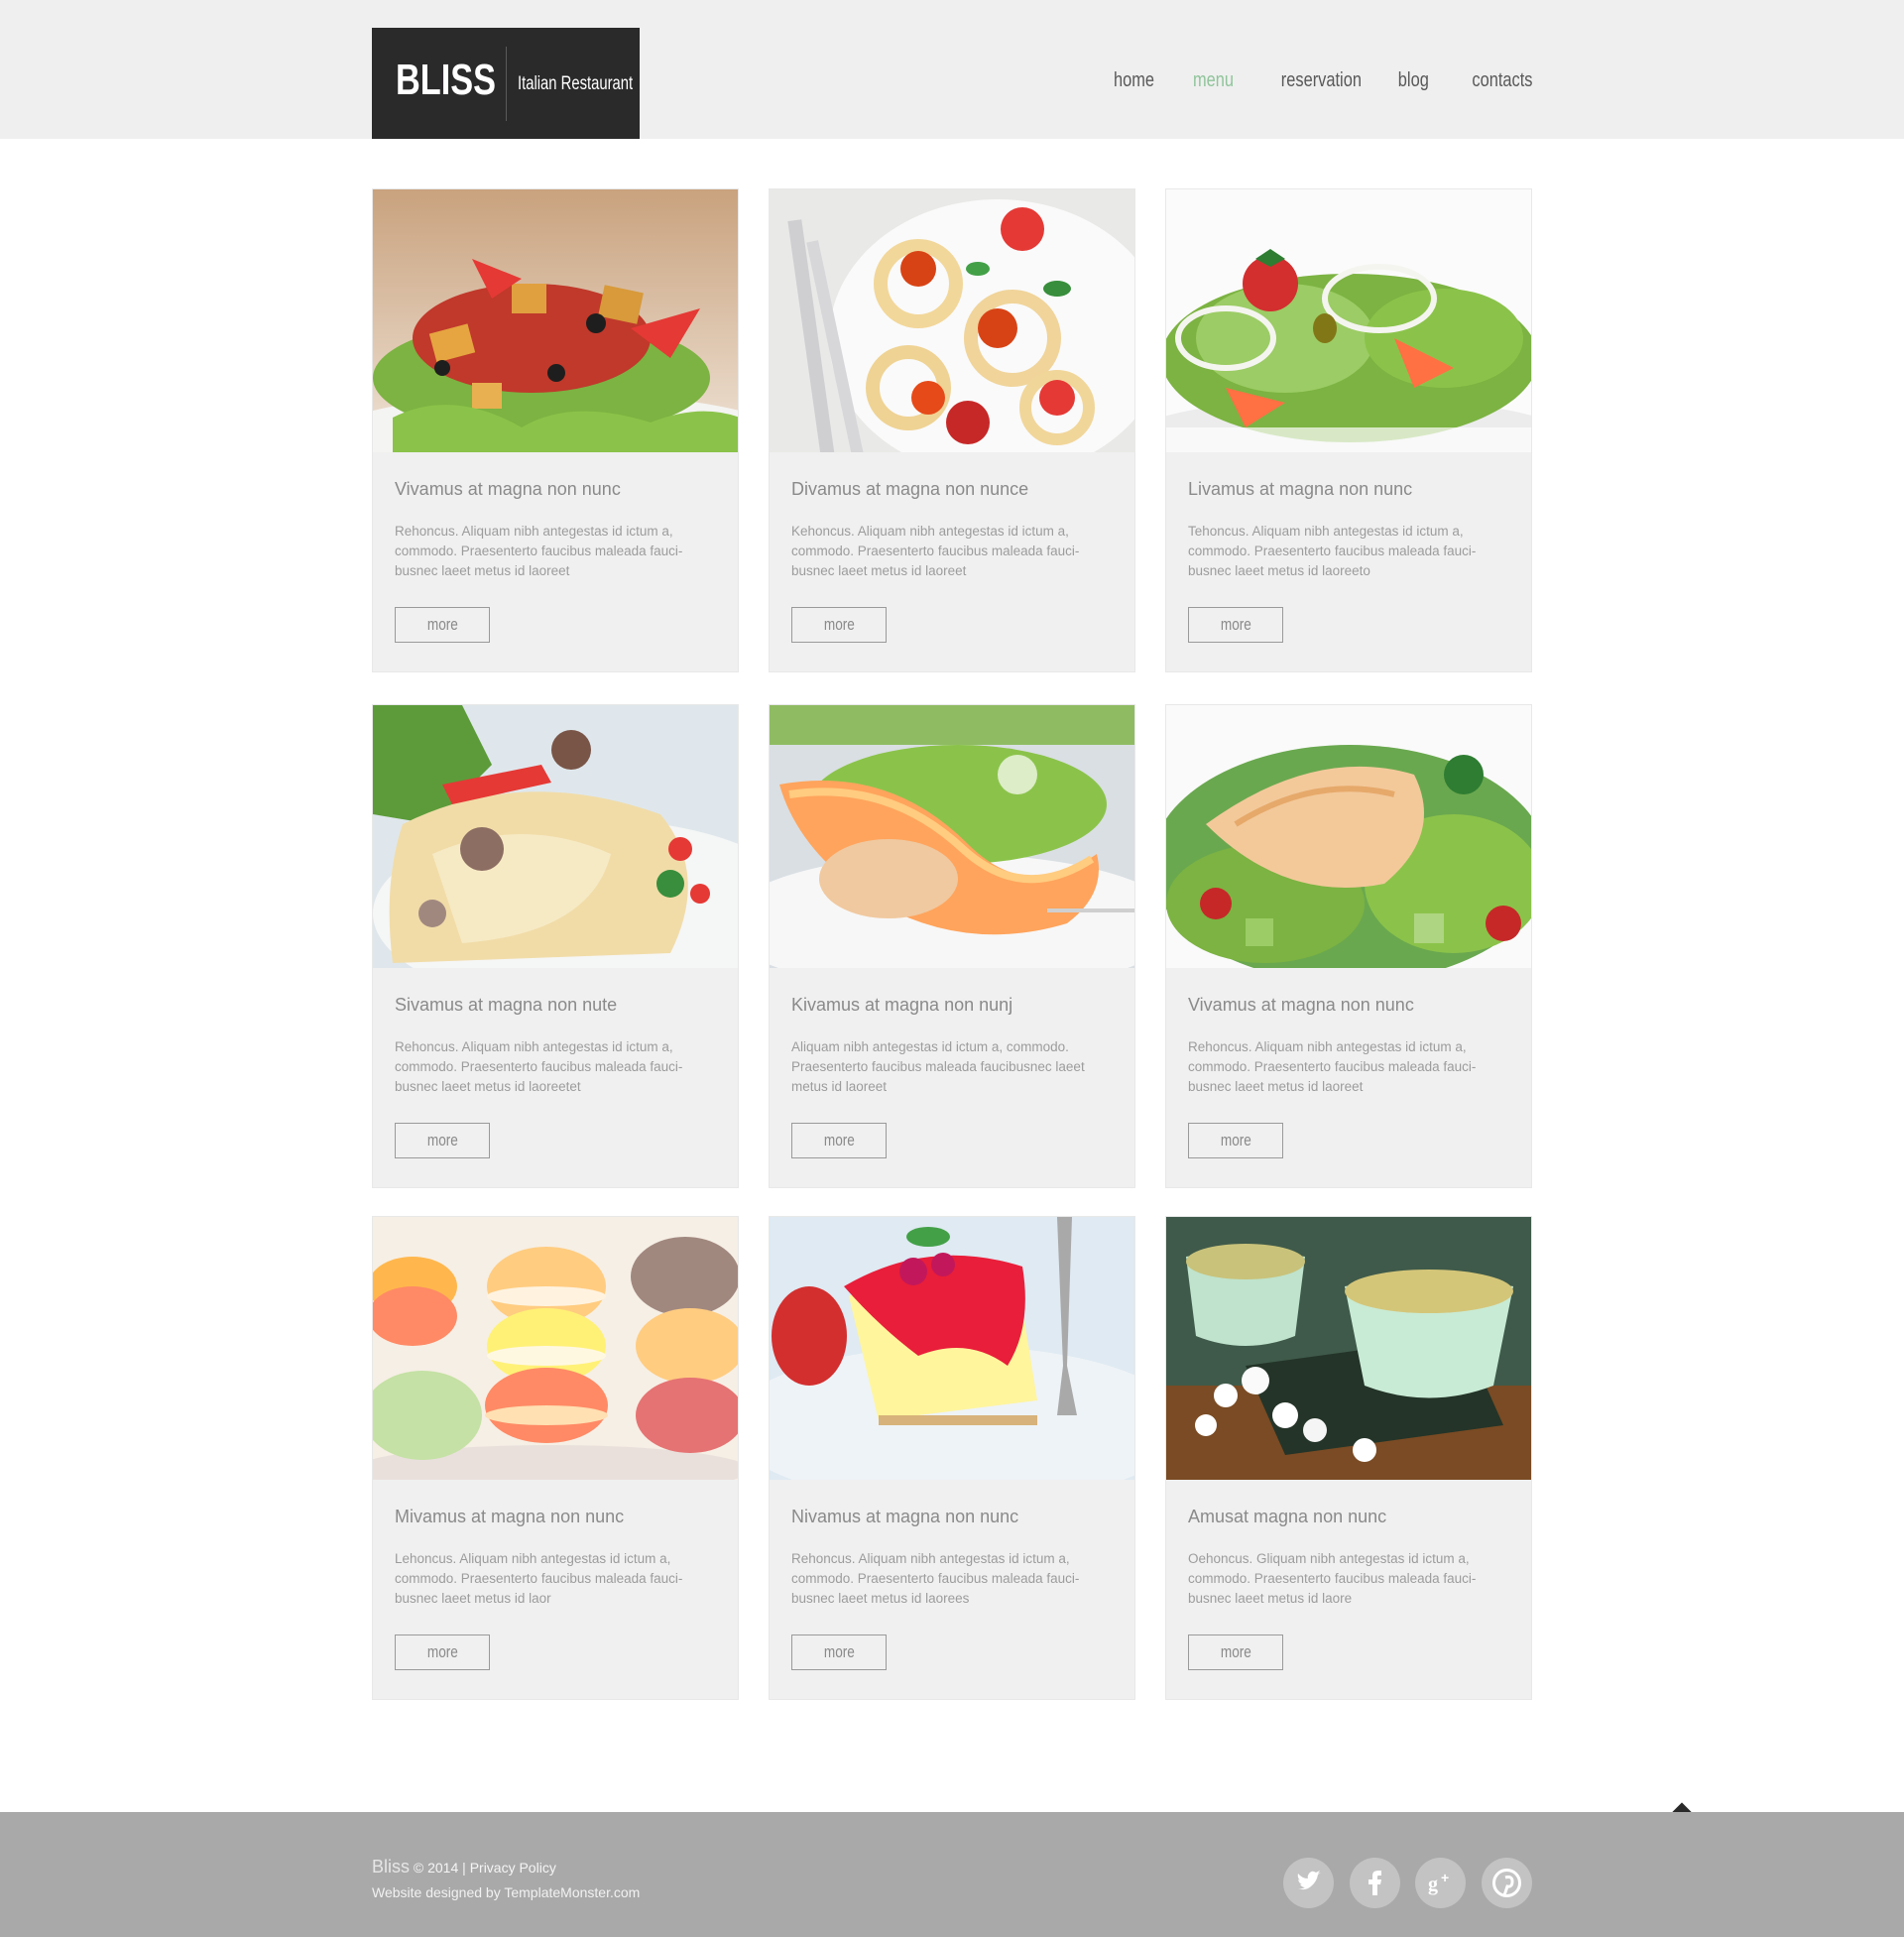 The image size is (1904, 1937). Describe the element at coordinates (555, 836) in the screenshot. I see `dish-image-crepes` at that location.